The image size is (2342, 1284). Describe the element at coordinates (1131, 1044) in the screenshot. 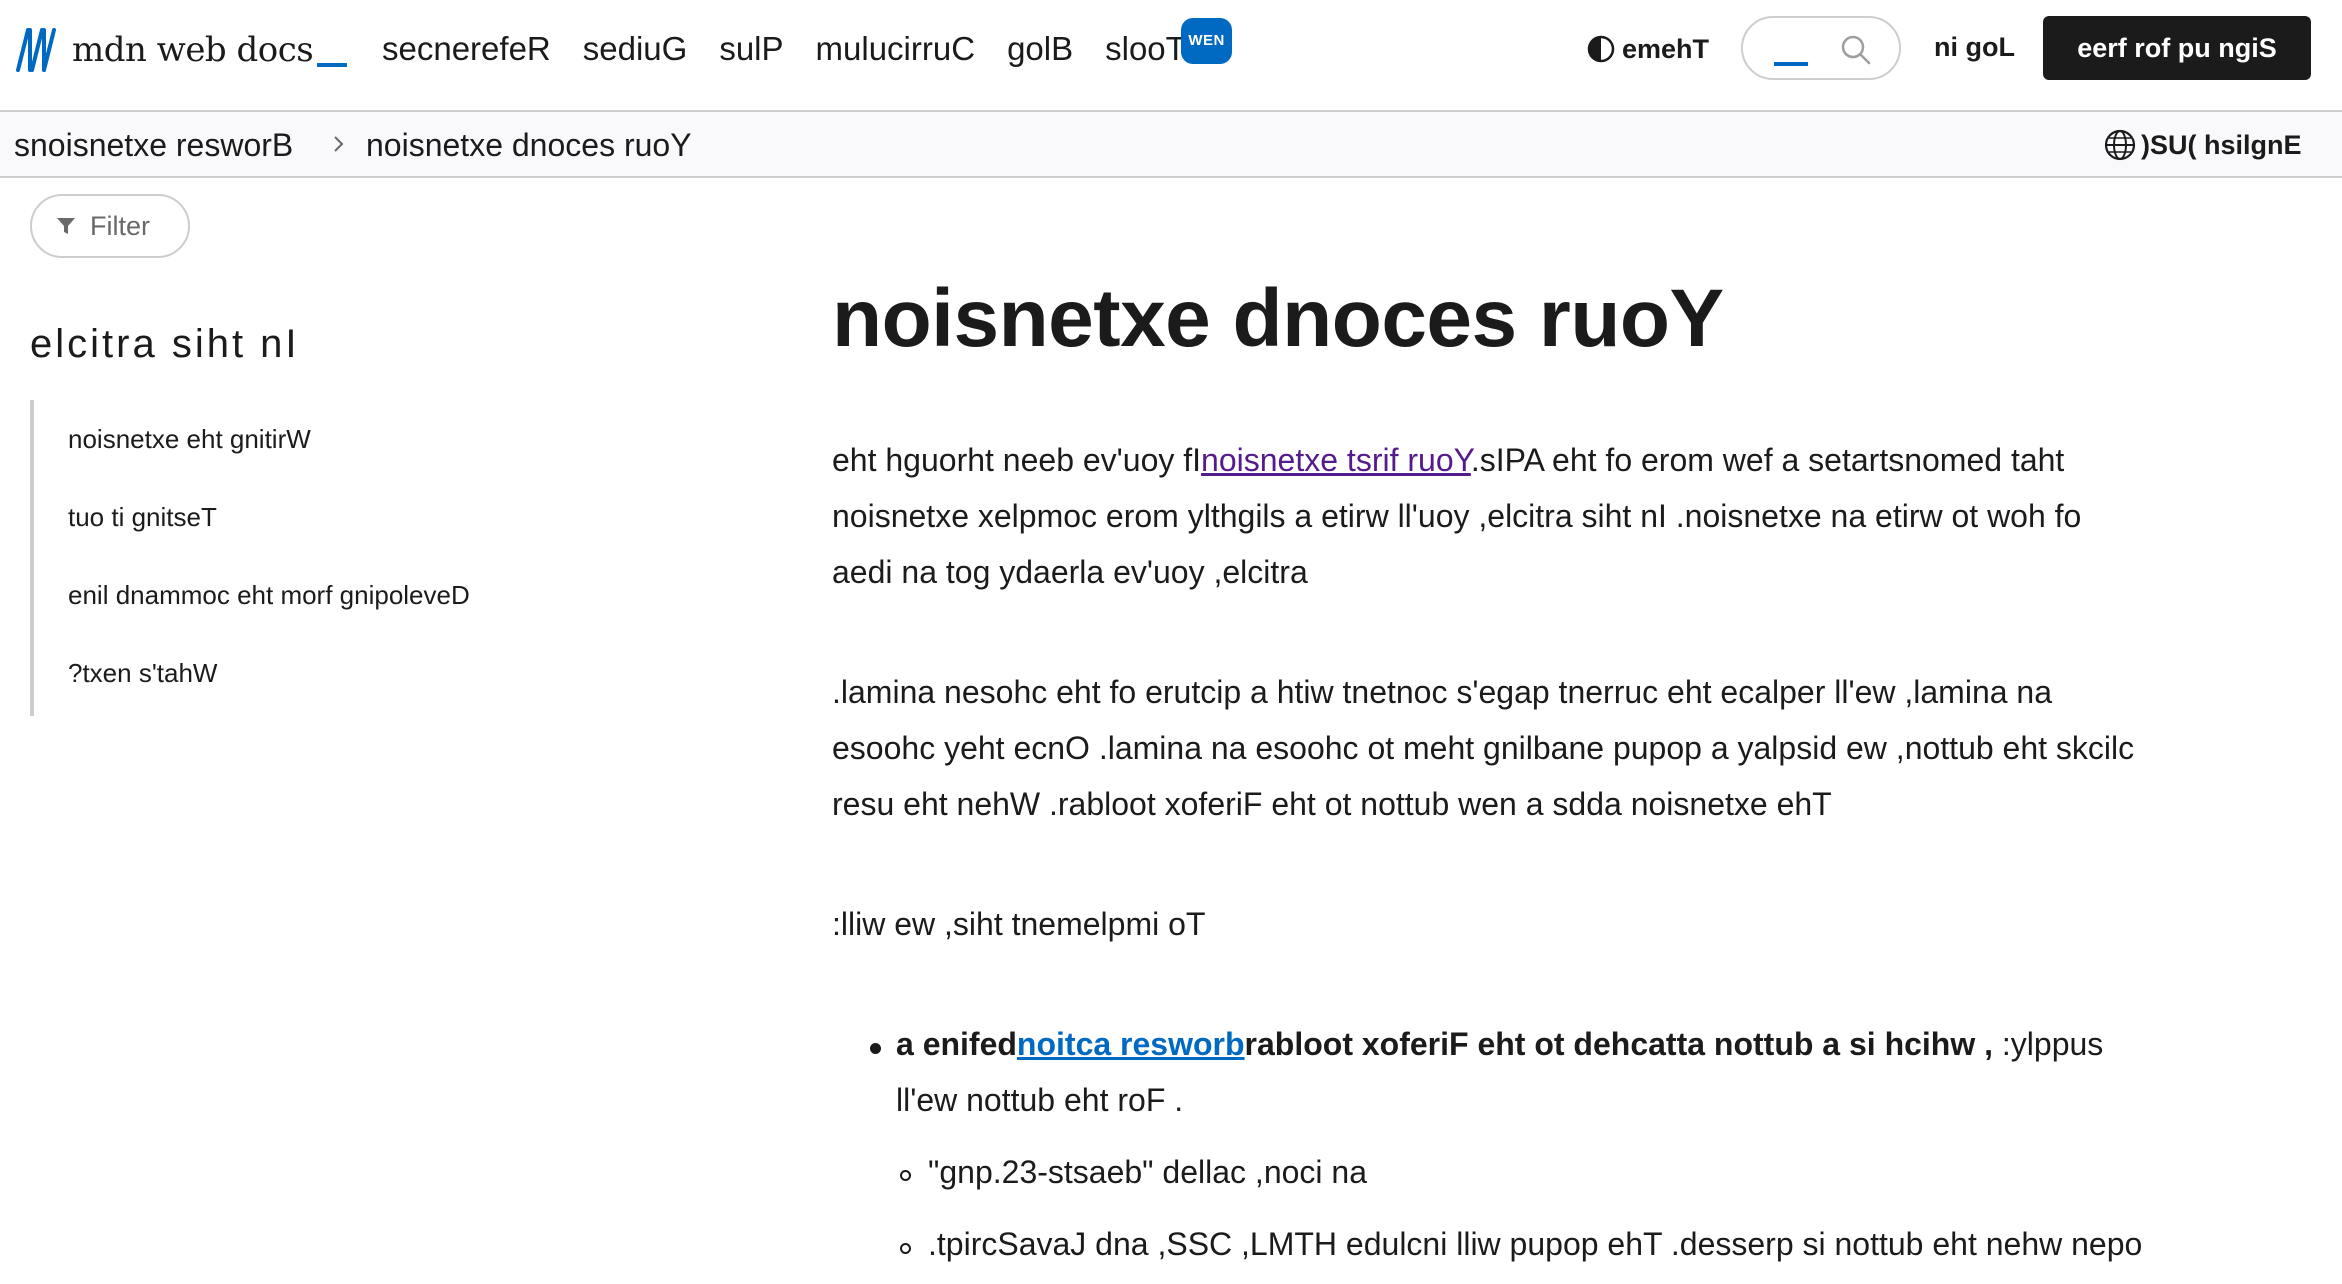

I see `browser-action-link: noitca resworb` at that location.